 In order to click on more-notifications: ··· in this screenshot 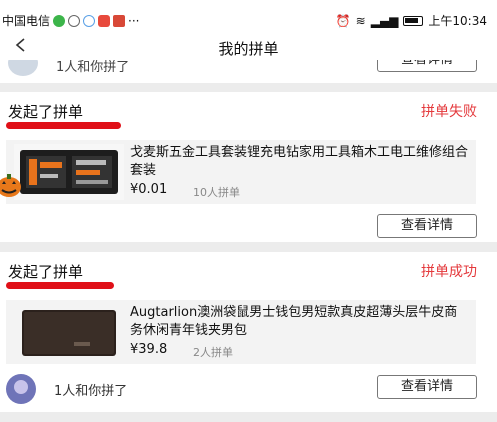, I will do `click(134, 20)`.